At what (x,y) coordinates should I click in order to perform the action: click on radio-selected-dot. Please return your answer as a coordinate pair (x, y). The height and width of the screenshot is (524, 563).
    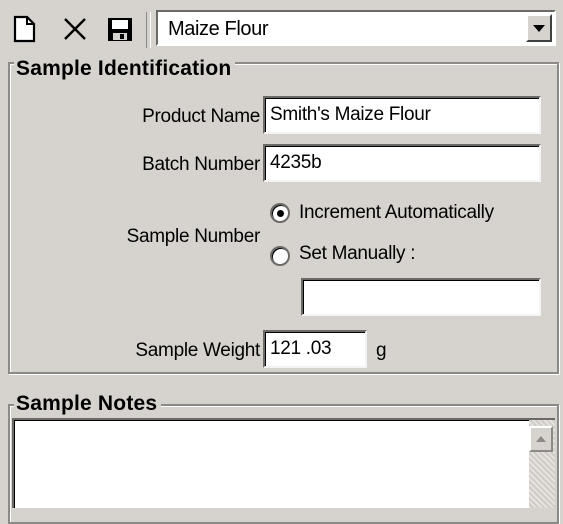
    Looking at the image, I should click on (280, 213).